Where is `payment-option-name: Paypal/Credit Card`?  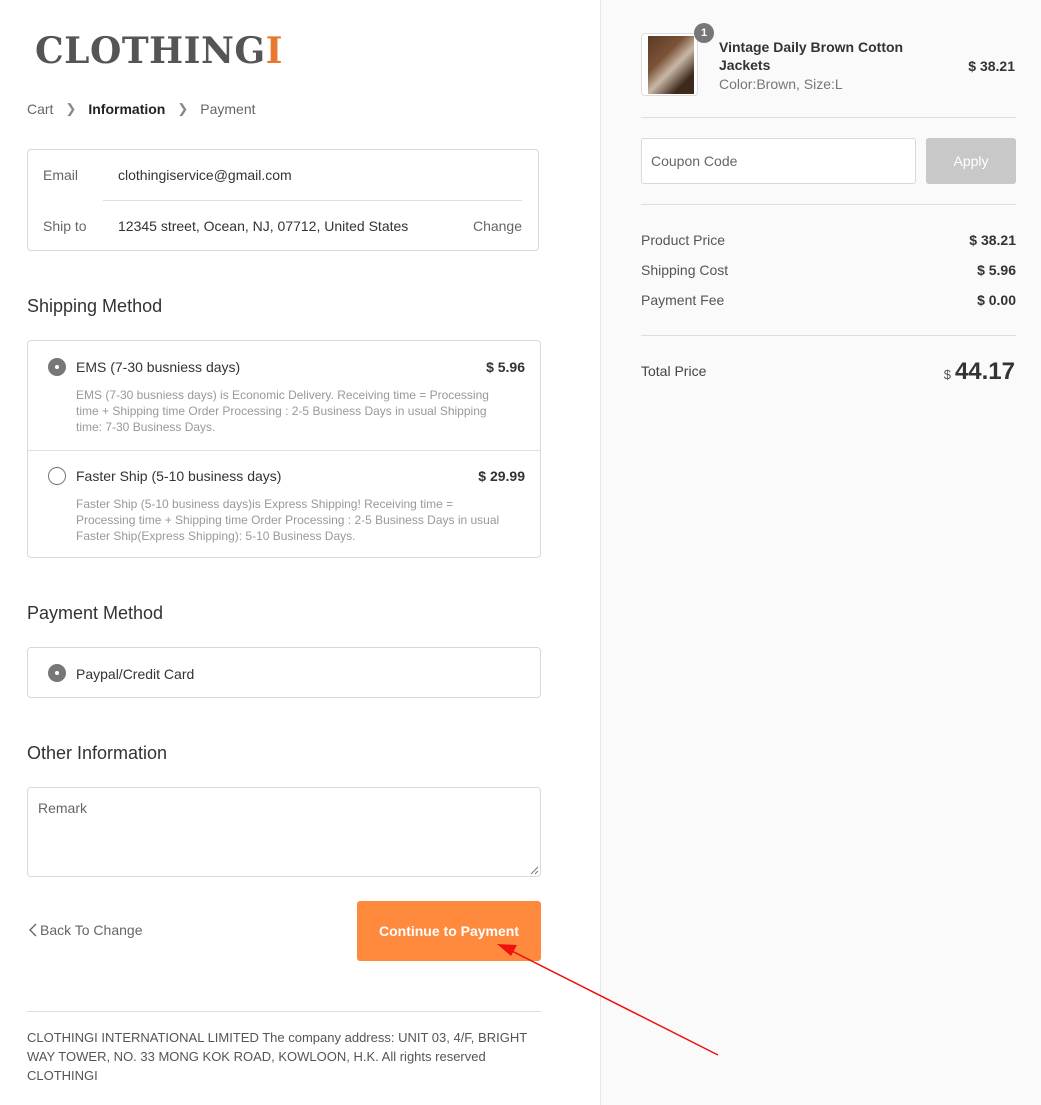 payment-option-name: Paypal/Credit Card is located at coordinates (135, 674).